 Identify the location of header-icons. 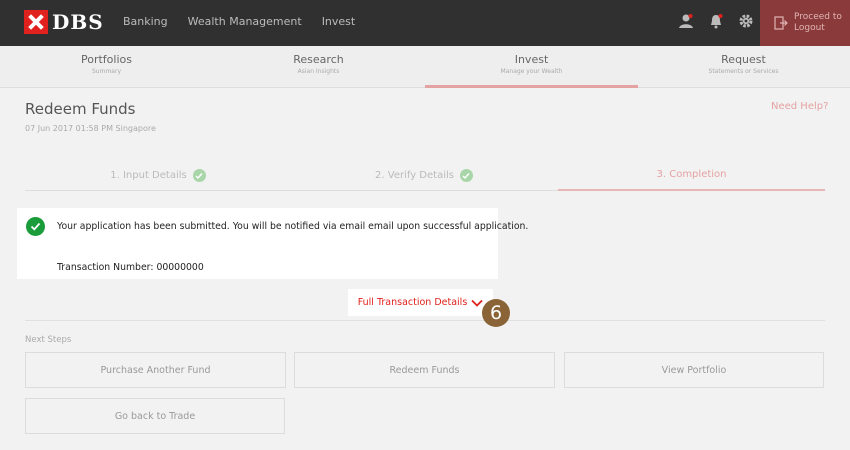
(716, 21).